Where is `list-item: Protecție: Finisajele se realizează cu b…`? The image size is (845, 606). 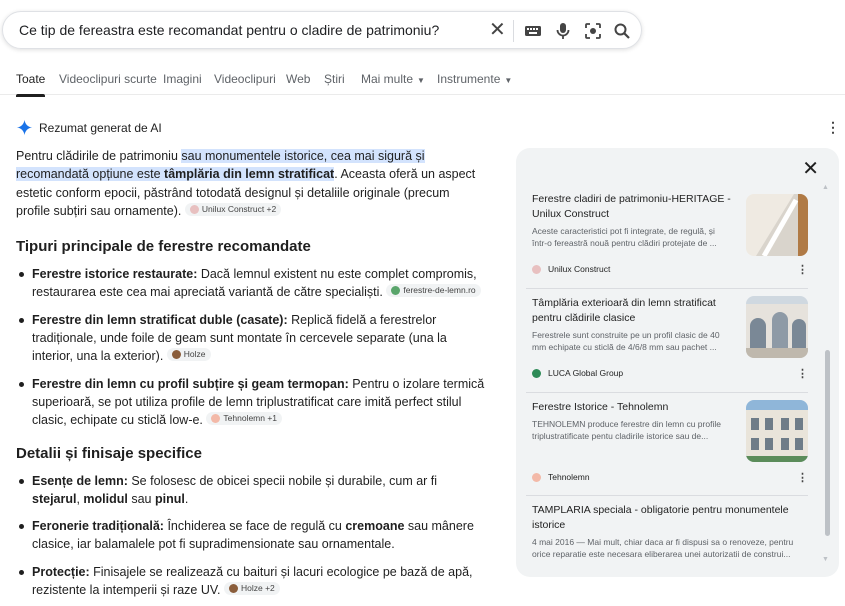 list-item: Protecție: Finisajele se realizează cu b… is located at coordinates (251, 581).